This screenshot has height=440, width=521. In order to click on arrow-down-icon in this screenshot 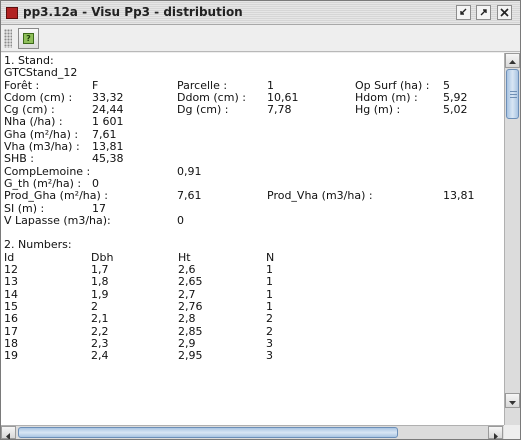, I will do `click(512, 403)`.